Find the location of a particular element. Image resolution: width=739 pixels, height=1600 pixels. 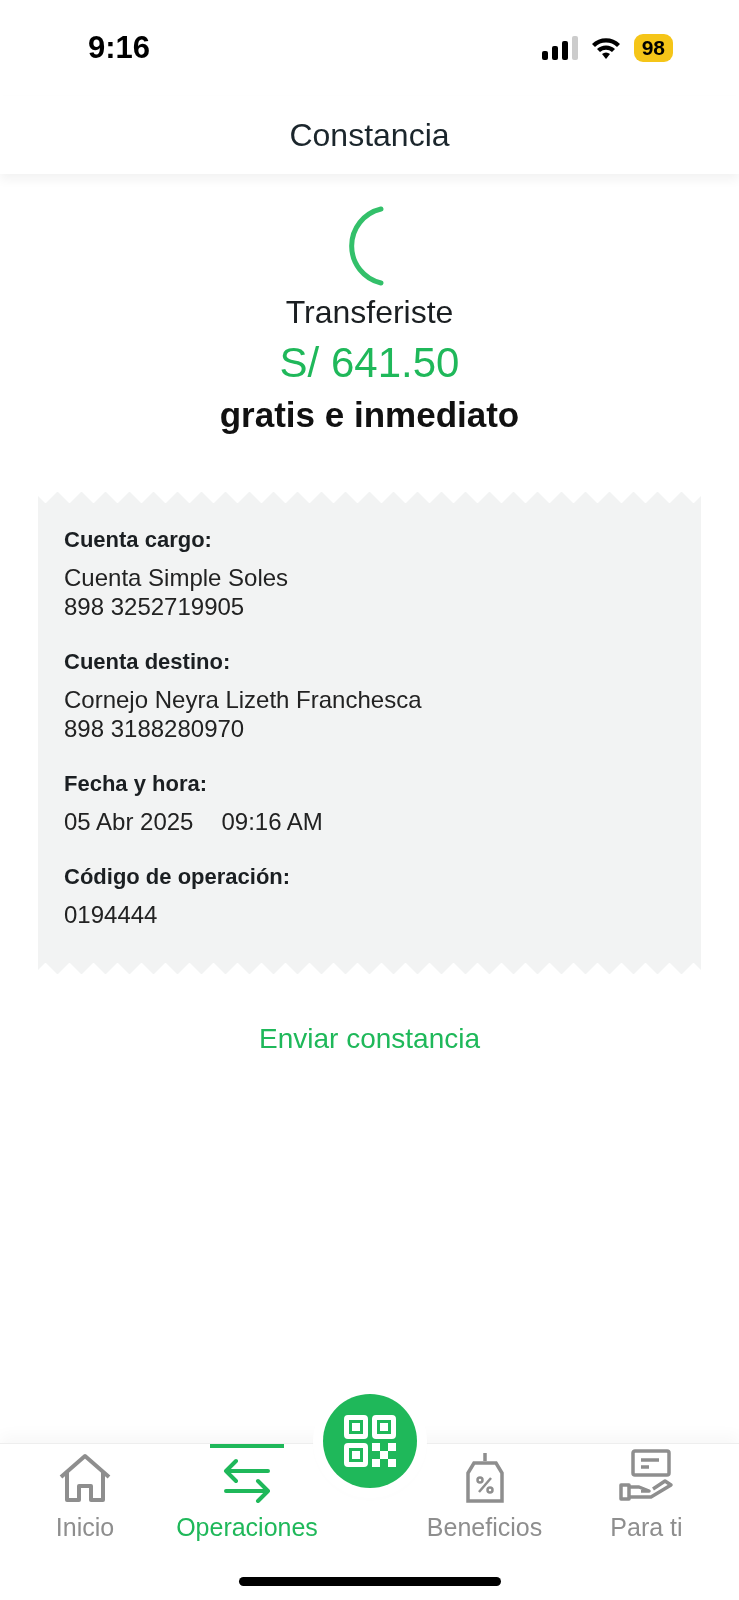

qr-code-icon is located at coordinates (369, 1441).